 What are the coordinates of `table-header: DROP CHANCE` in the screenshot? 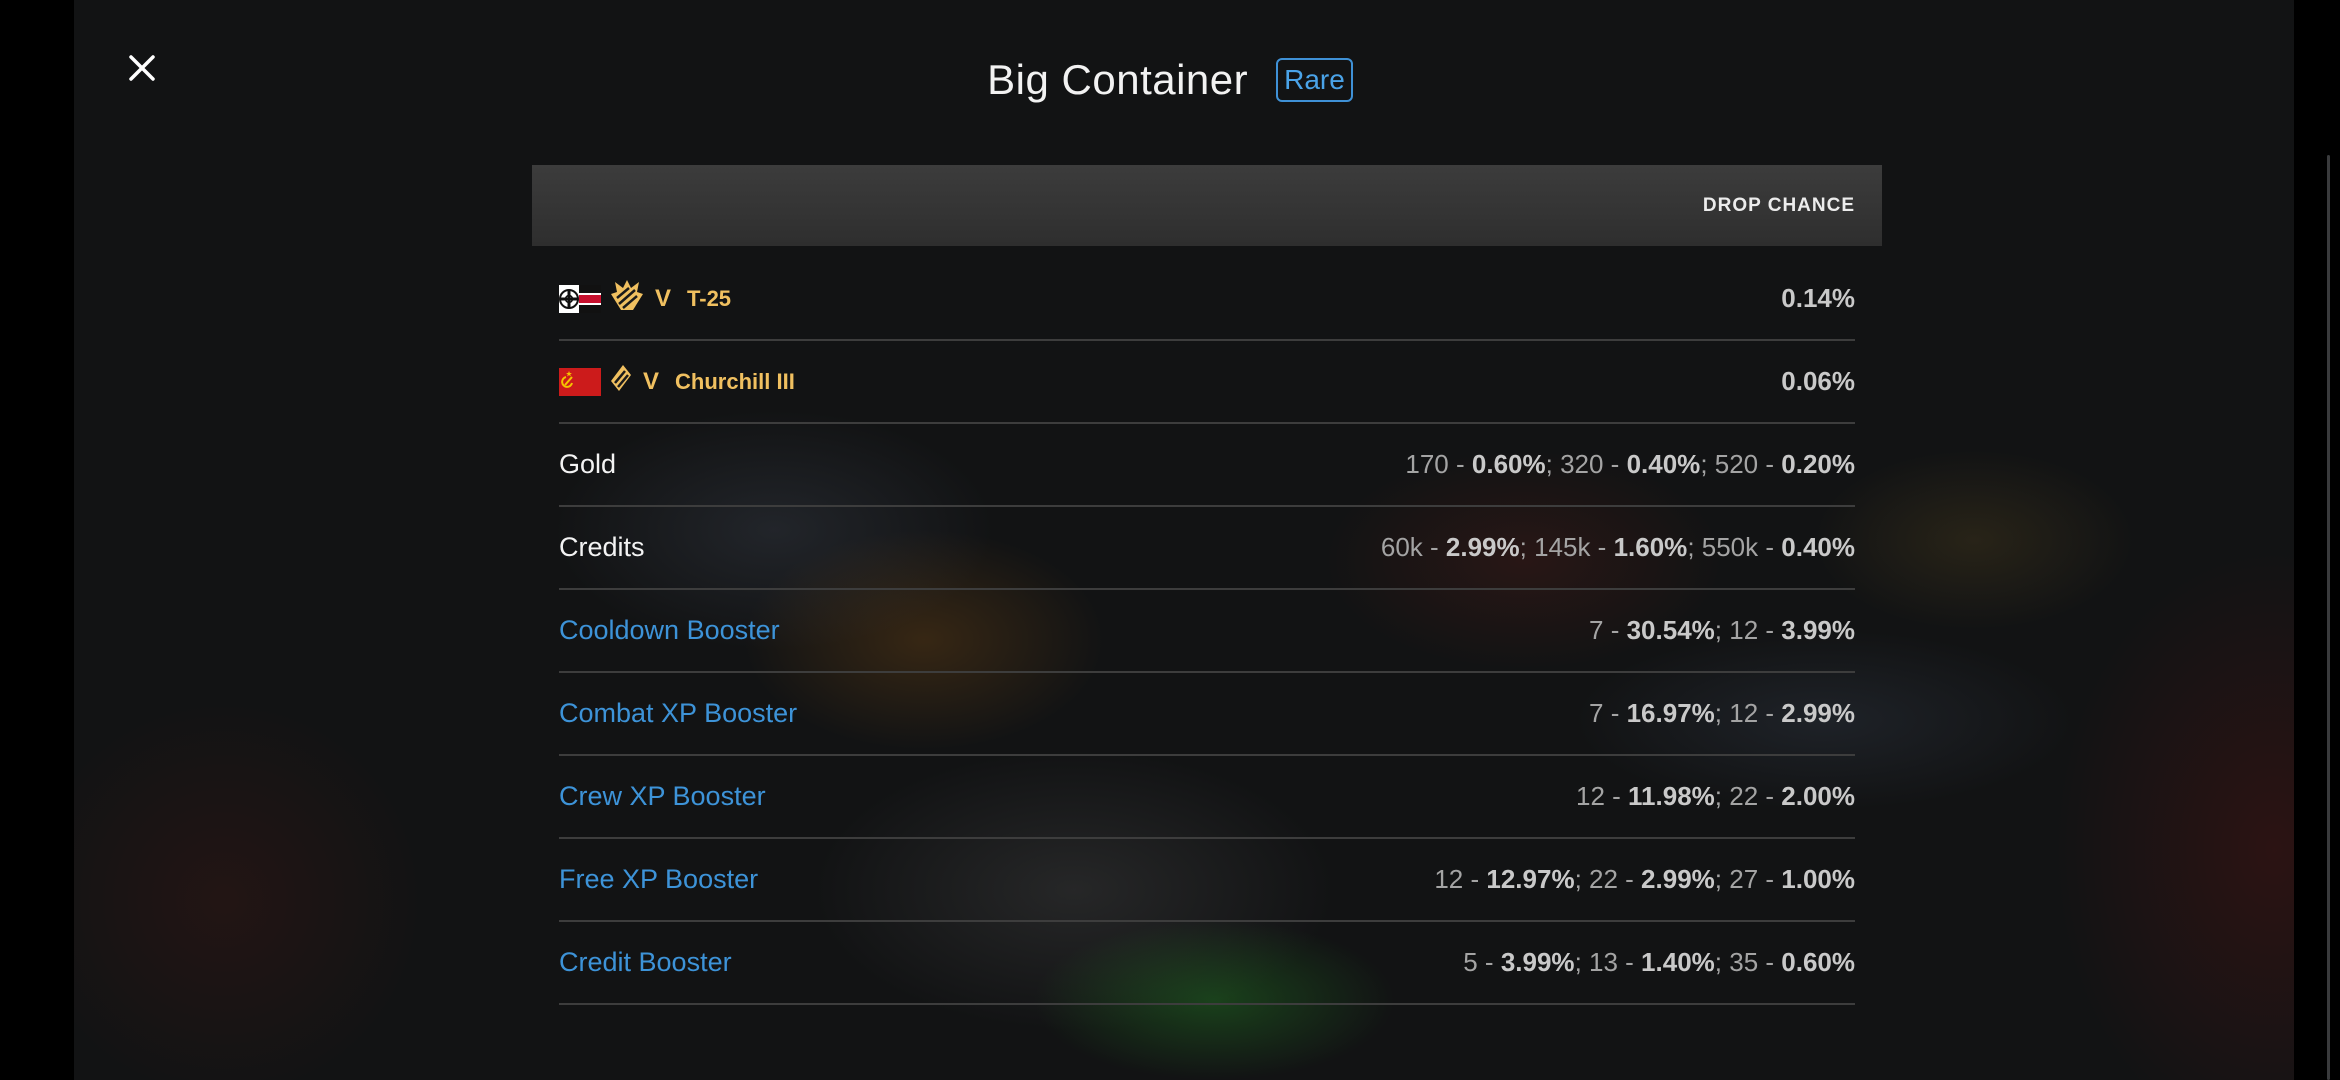 It's located at (1207, 205).